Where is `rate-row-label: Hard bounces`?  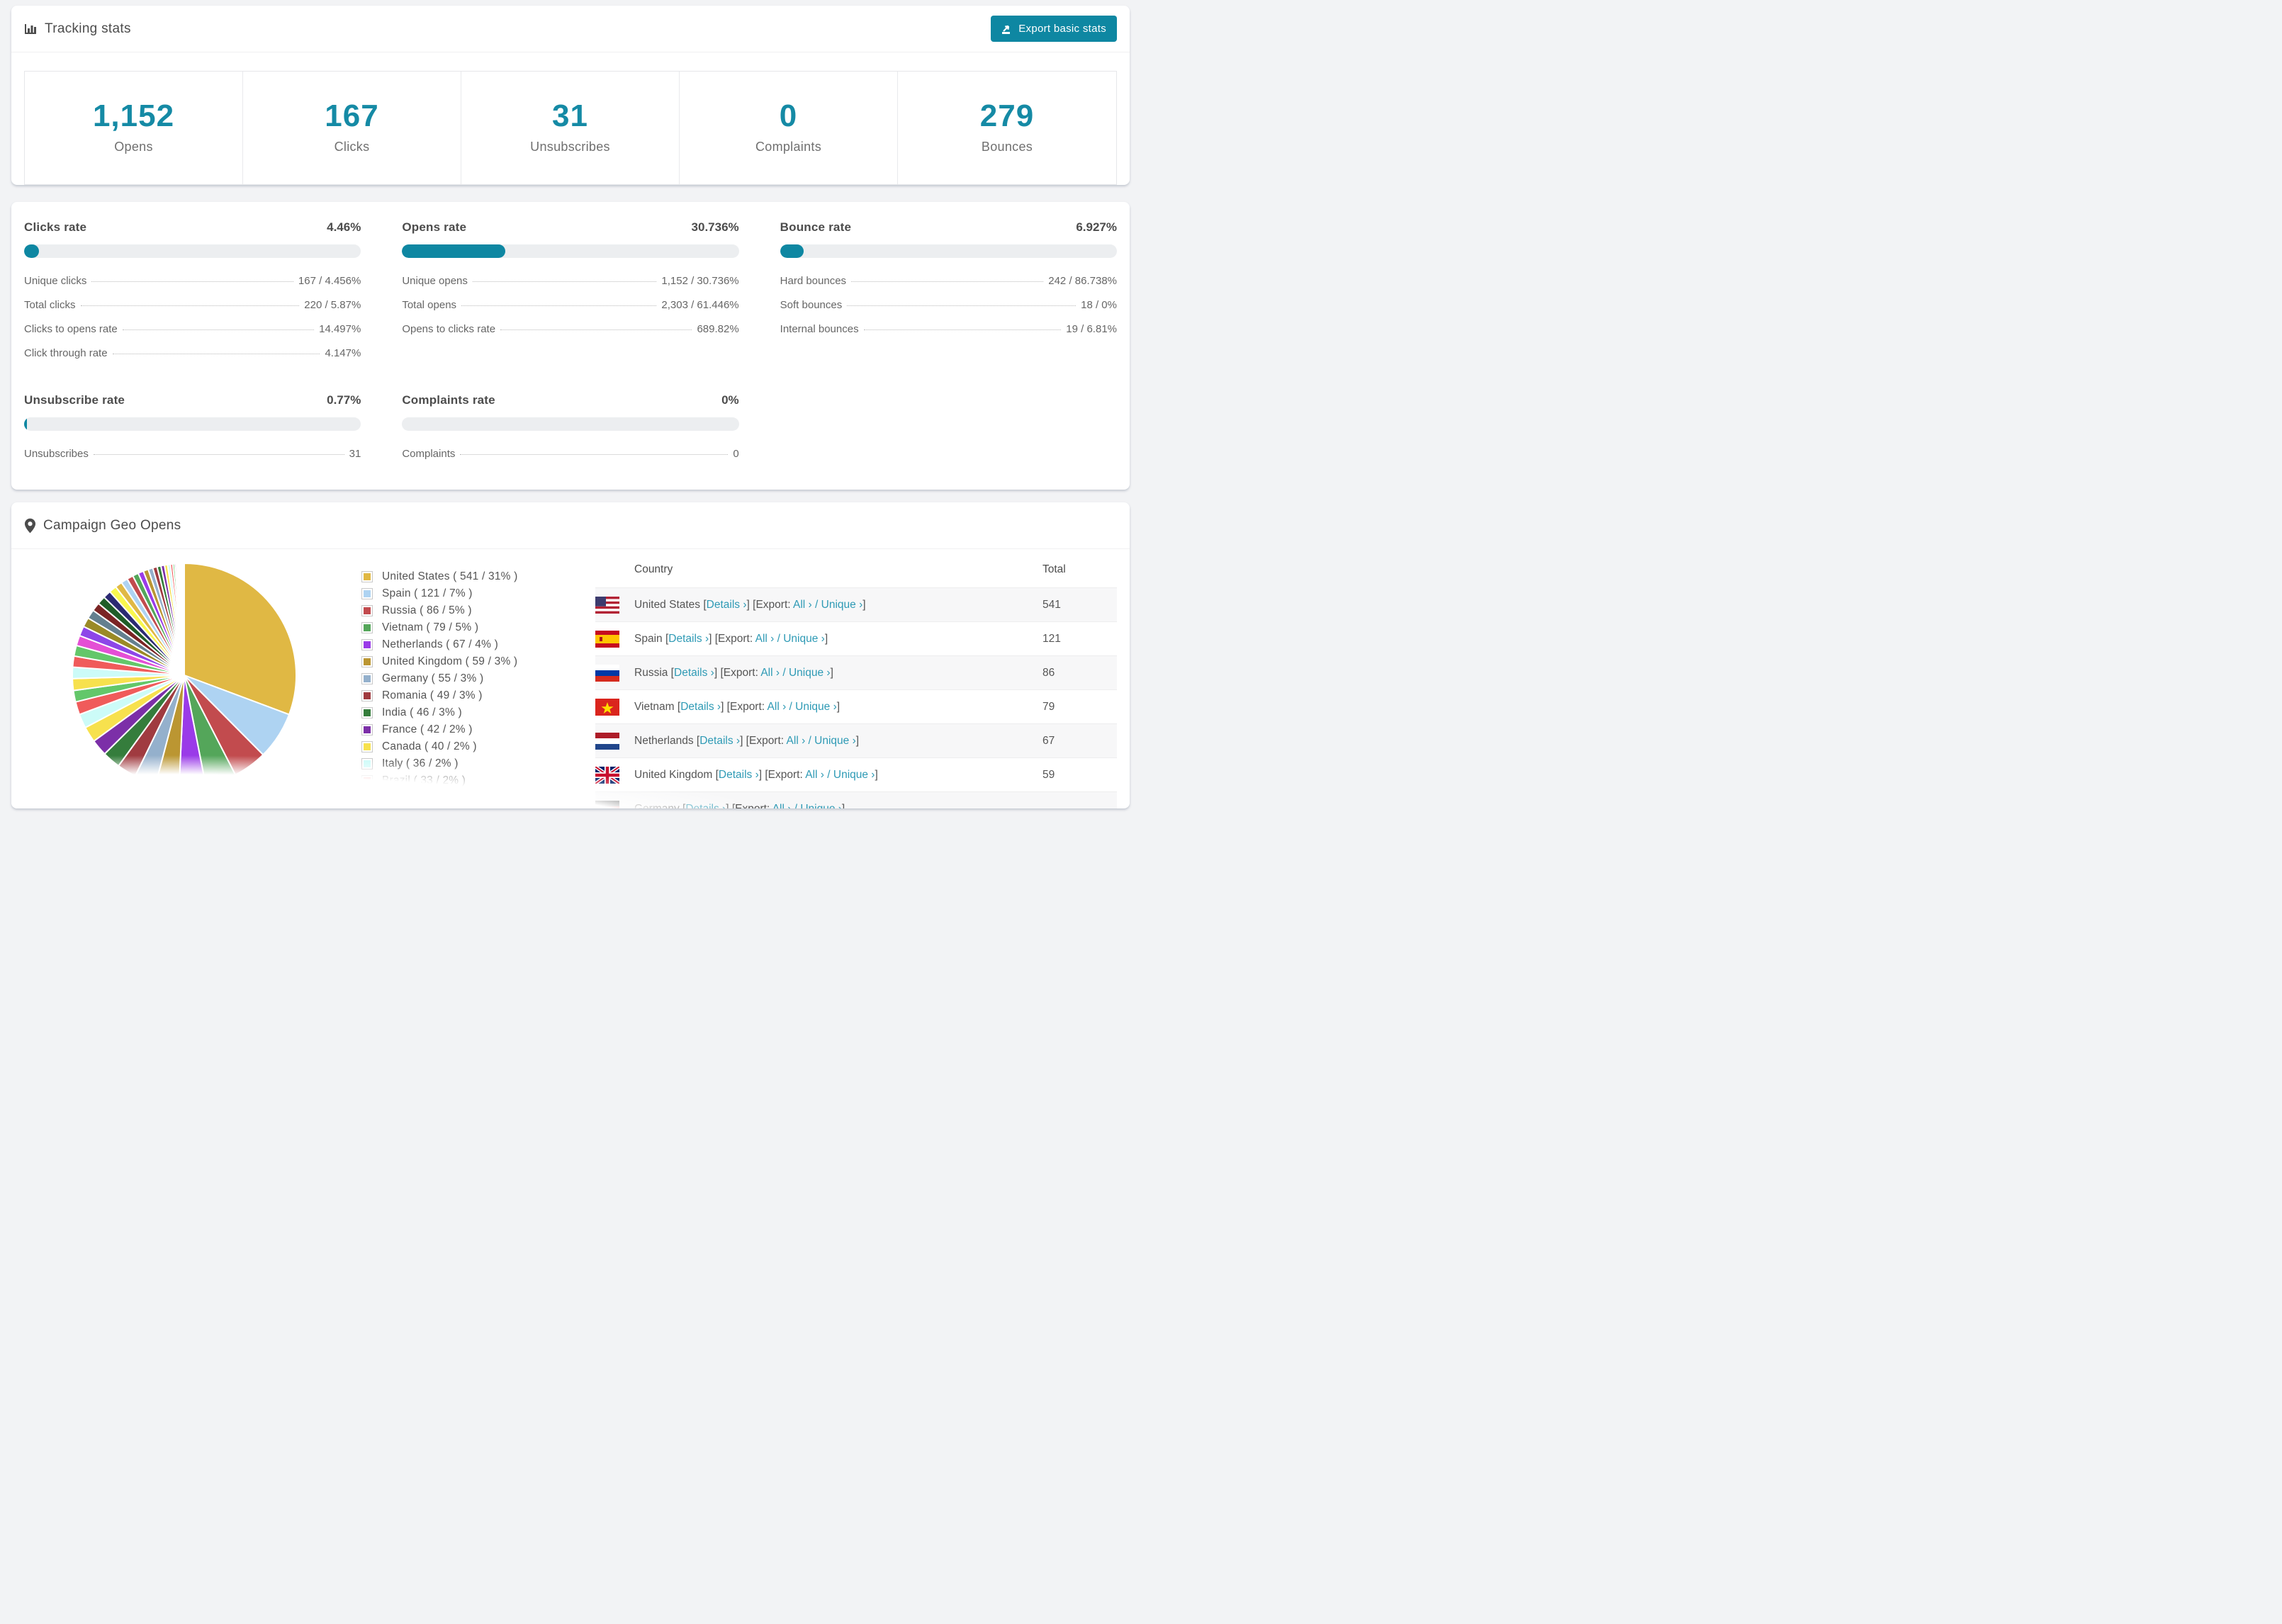 rate-row-label: Hard bounces is located at coordinates (813, 281).